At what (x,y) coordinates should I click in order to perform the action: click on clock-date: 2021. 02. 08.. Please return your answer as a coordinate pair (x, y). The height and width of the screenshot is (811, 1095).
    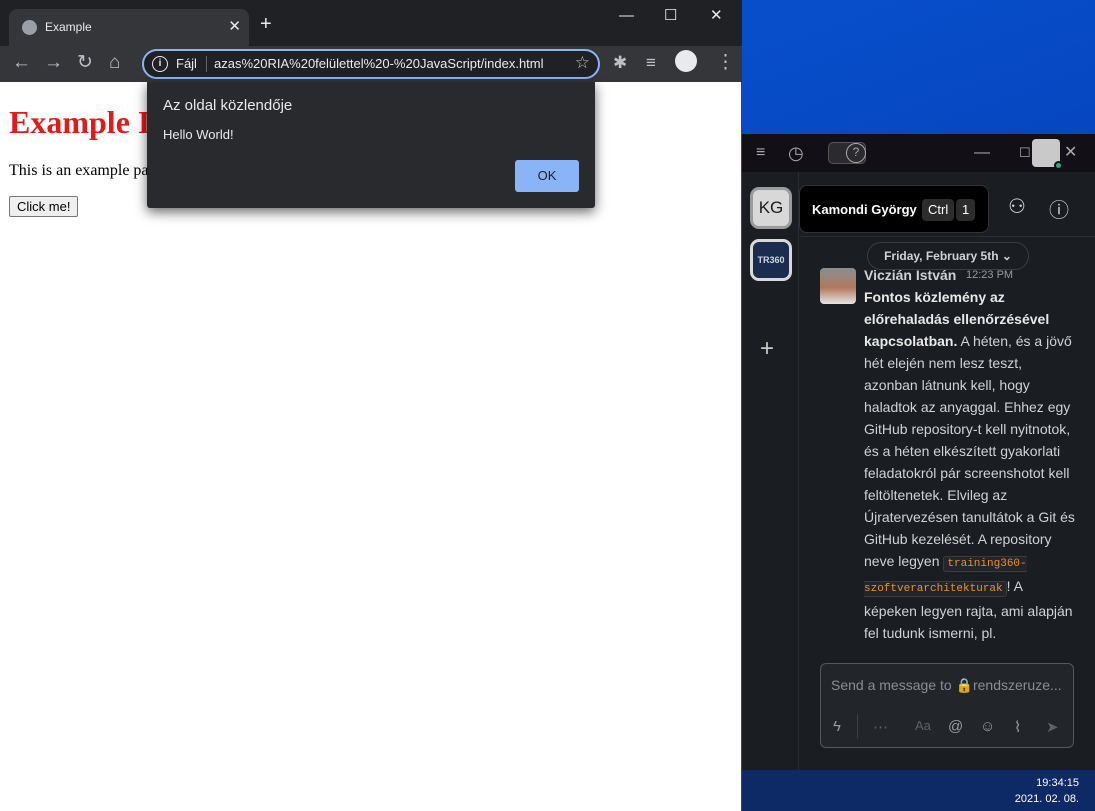
    Looking at the image, I should click on (1046, 799).